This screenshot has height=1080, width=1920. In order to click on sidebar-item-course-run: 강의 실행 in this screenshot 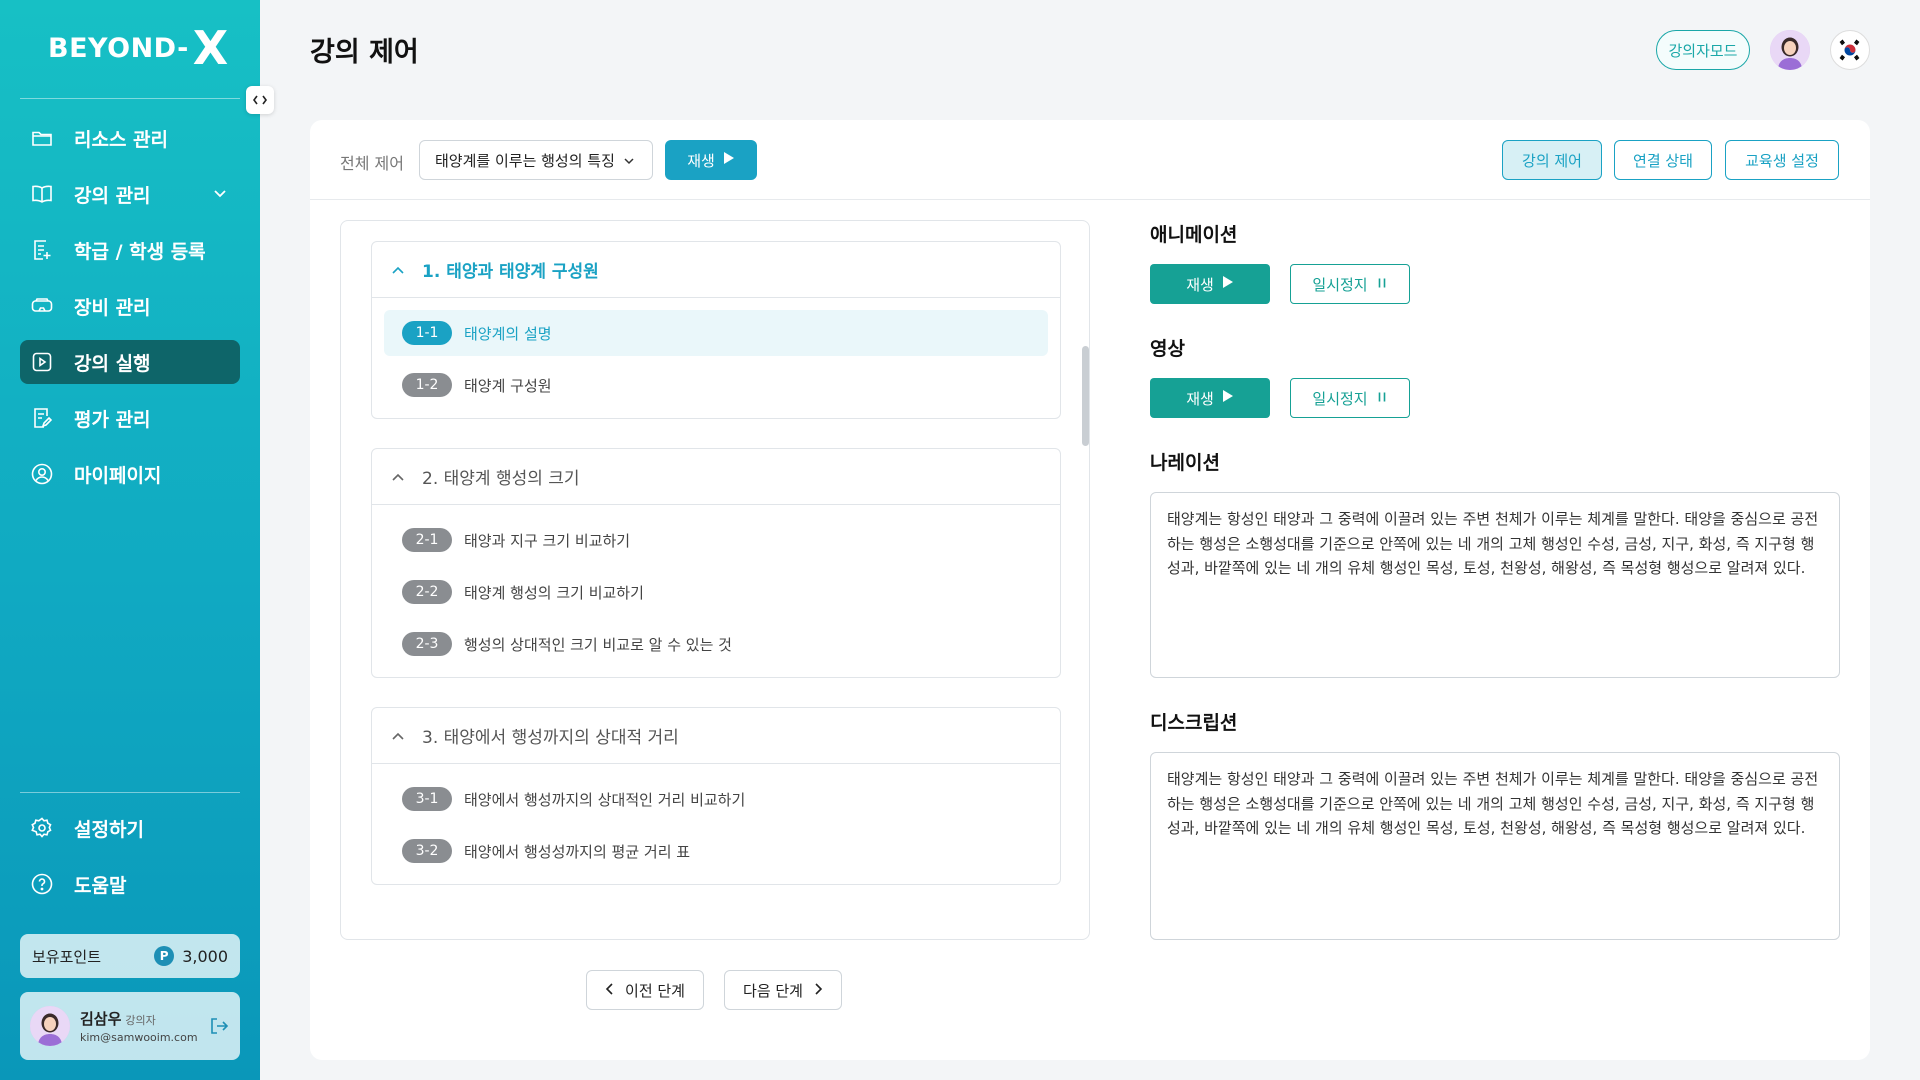, I will do `click(130, 362)`.